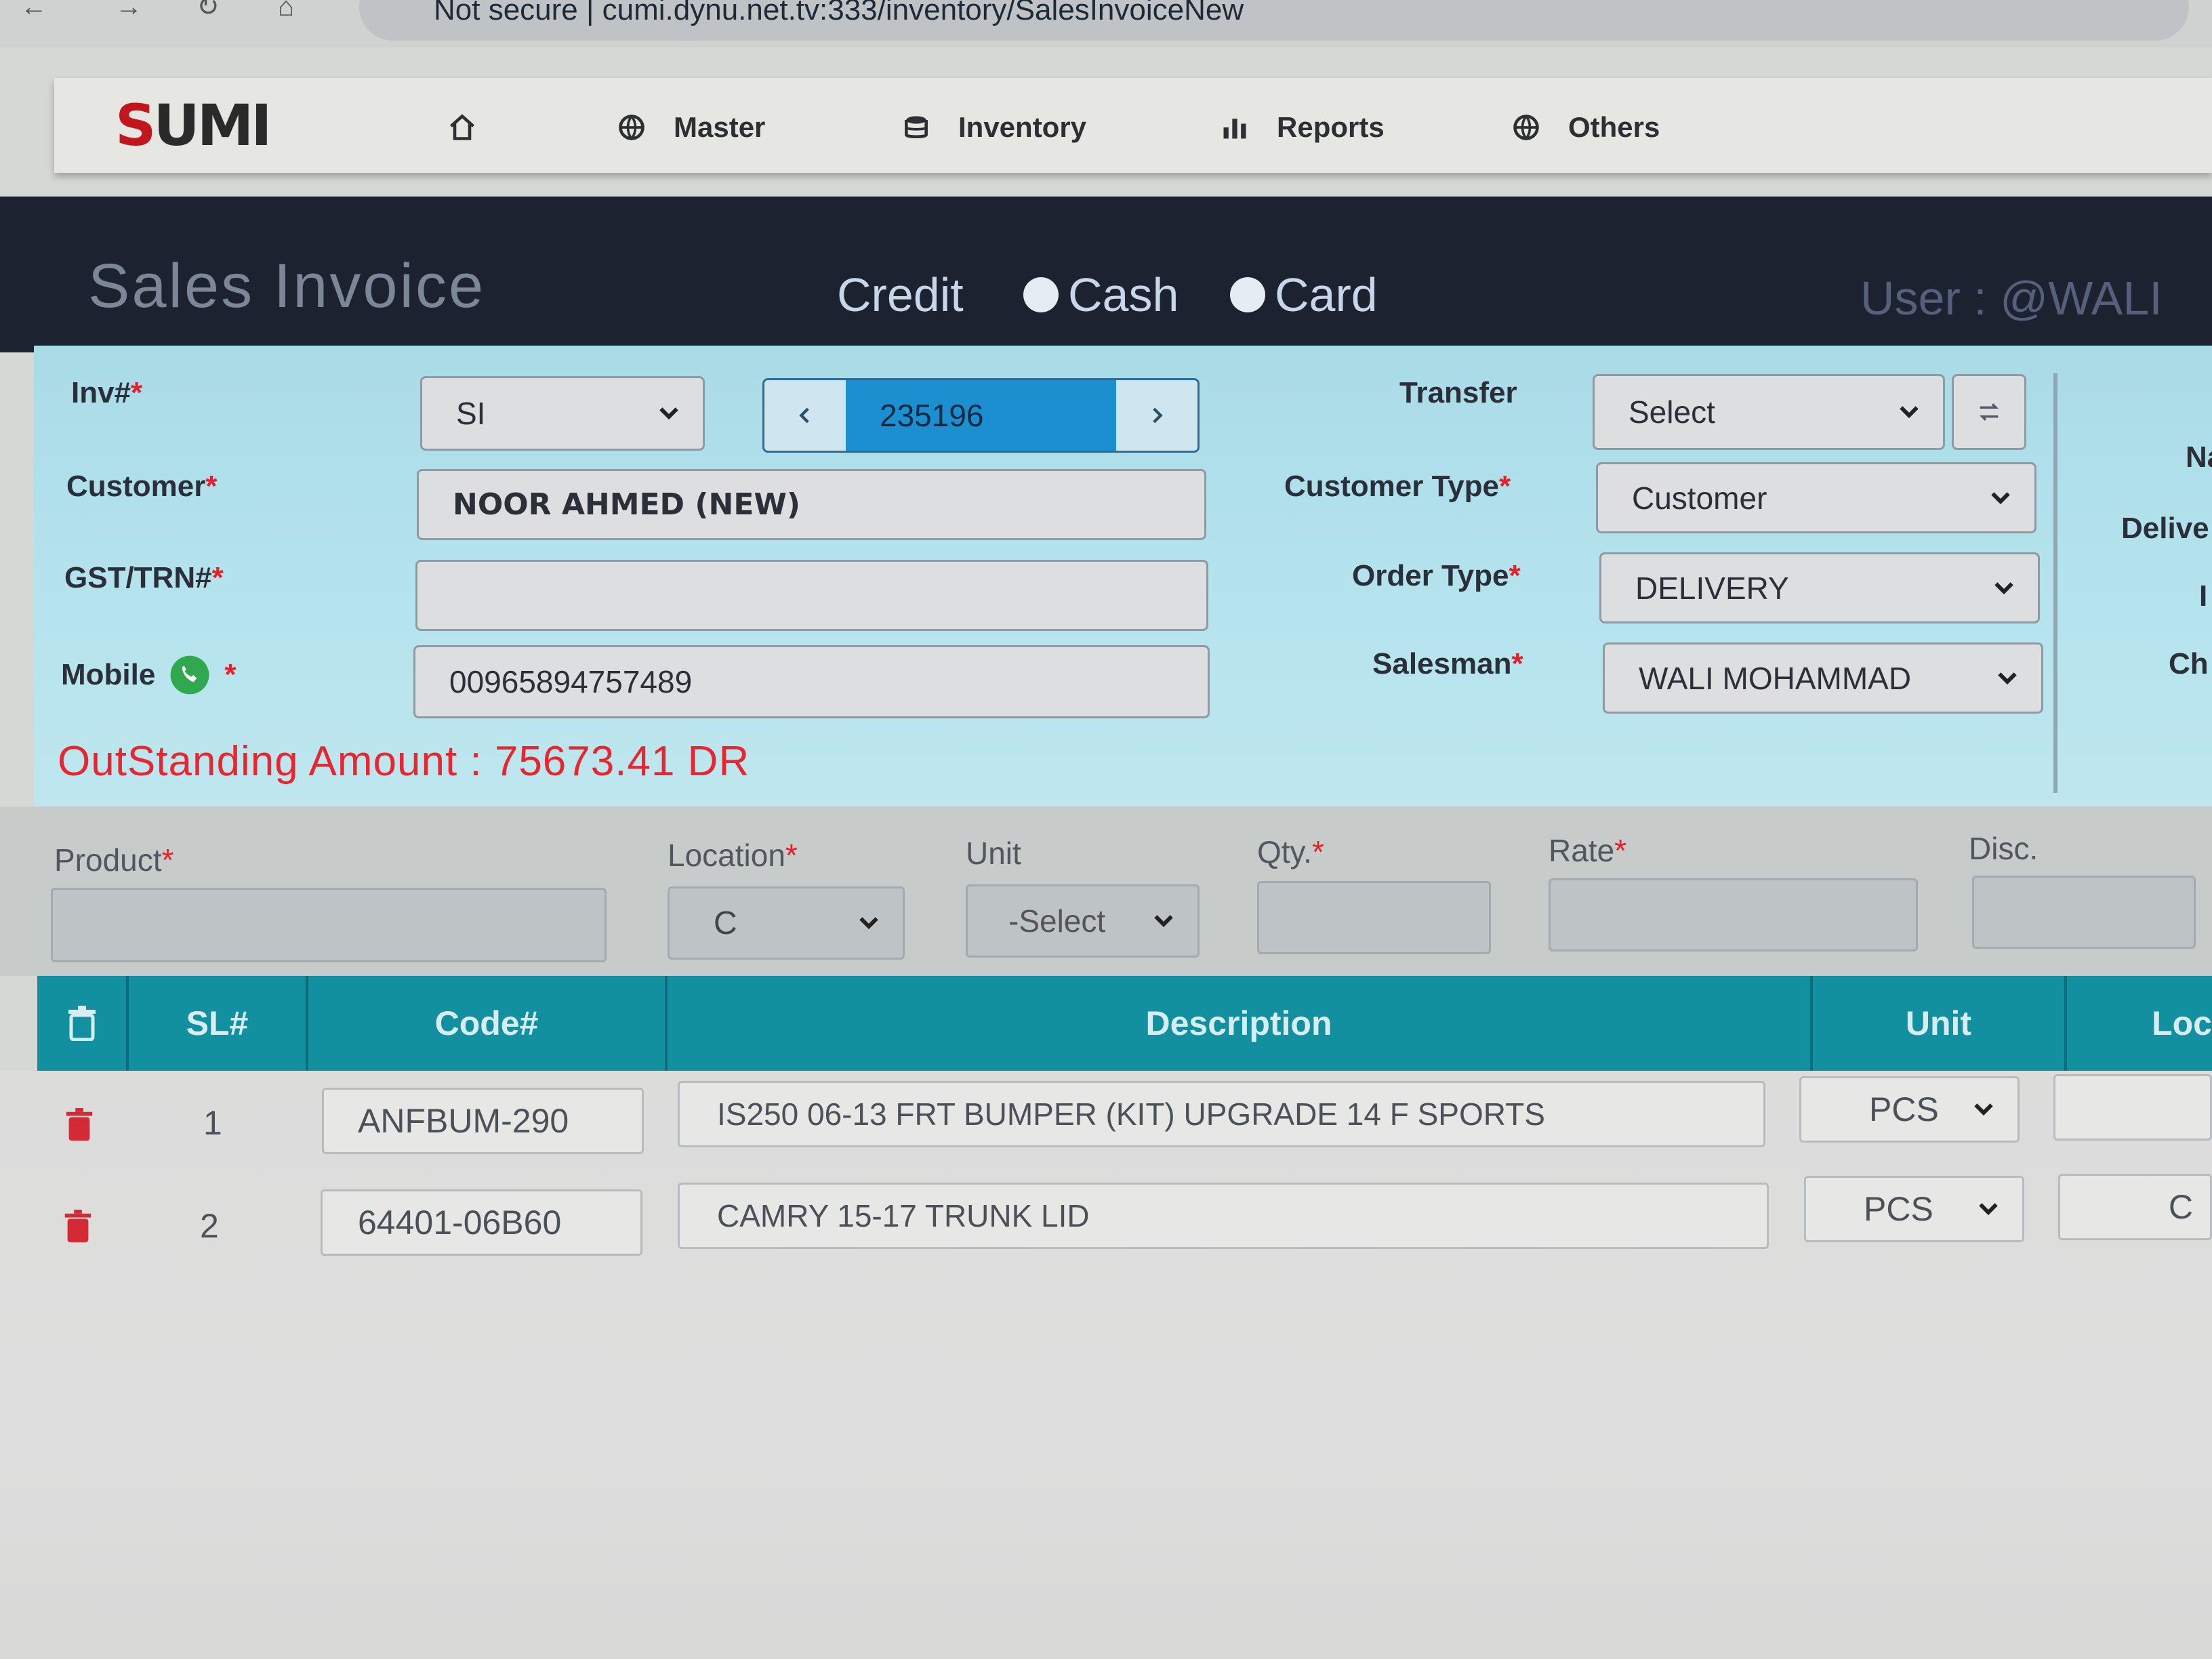  I want to click on row-loc-field: C, so click(2135, 1207).